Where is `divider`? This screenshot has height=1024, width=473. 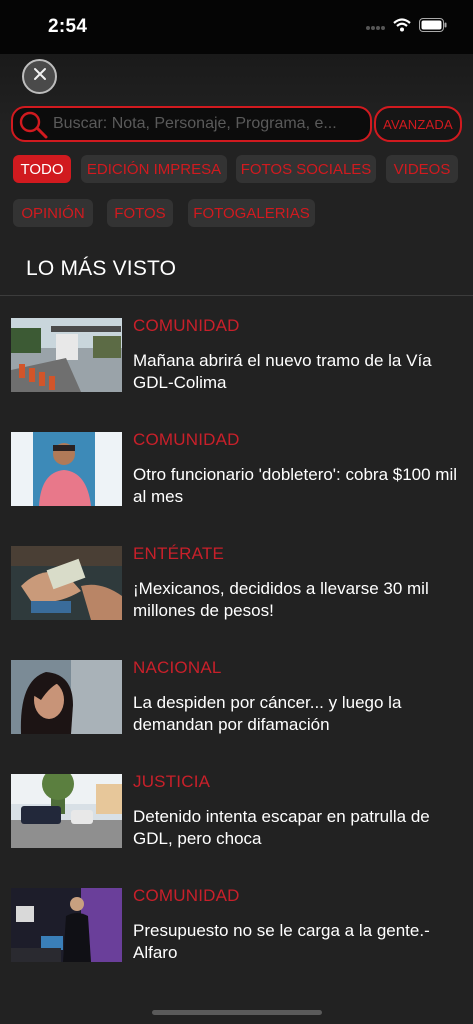 divider is located at coordinates (236, 295).